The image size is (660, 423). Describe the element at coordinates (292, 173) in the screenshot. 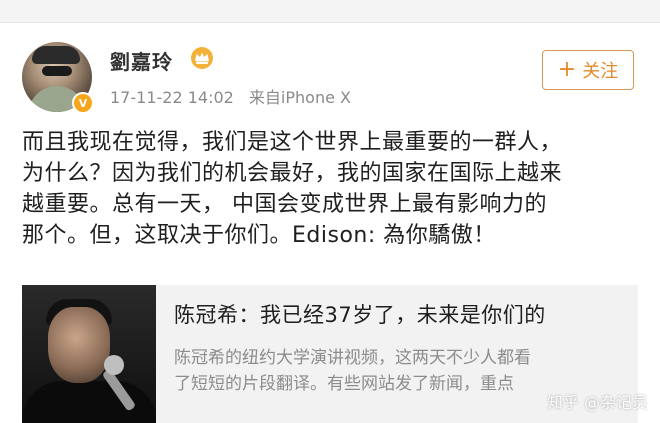

I see `content-line: 为什么？因为我们的机会最好，我的国家在国际上越来` at that location.